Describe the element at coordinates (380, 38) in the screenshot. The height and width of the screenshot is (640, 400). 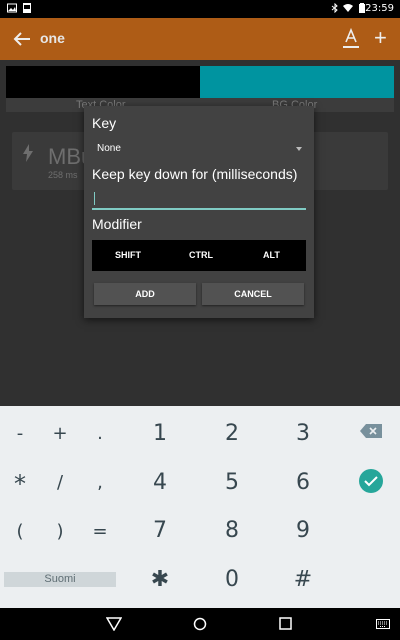
I see `plus-icon: +` at that location.